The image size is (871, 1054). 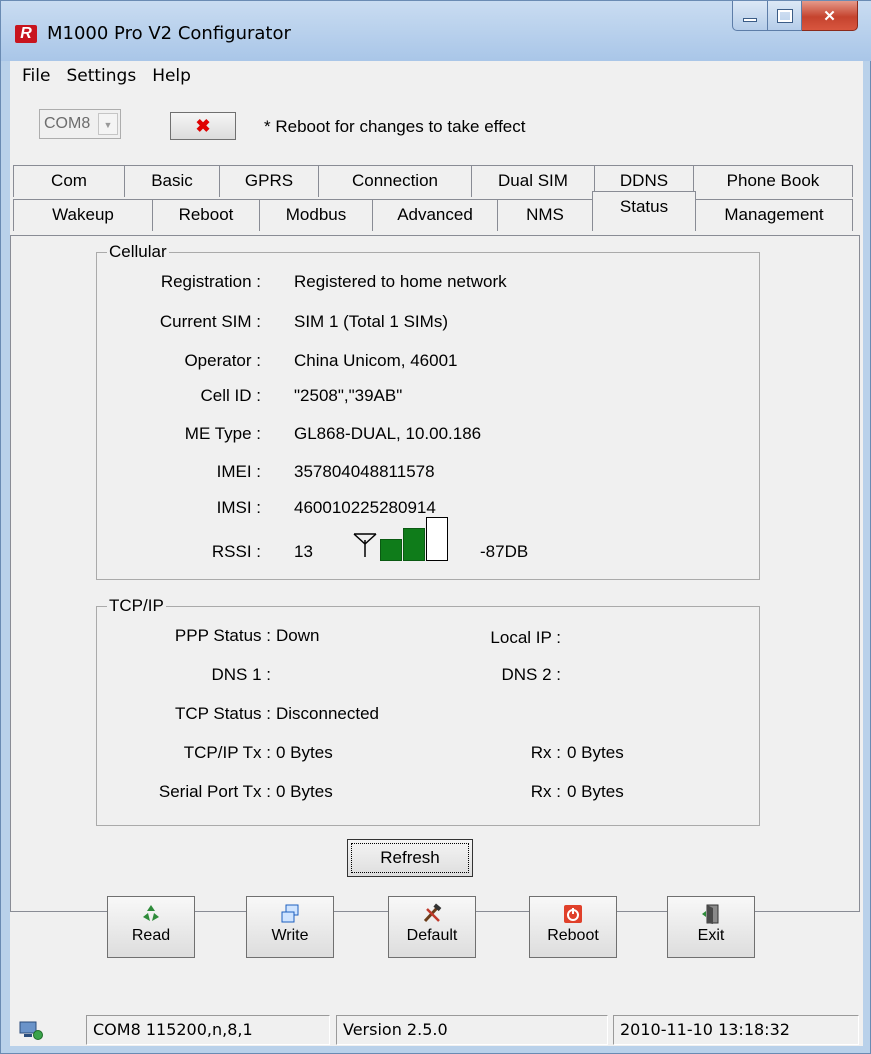 I want to click on registration-value: Registered to home network, so click(x=400, y=281).